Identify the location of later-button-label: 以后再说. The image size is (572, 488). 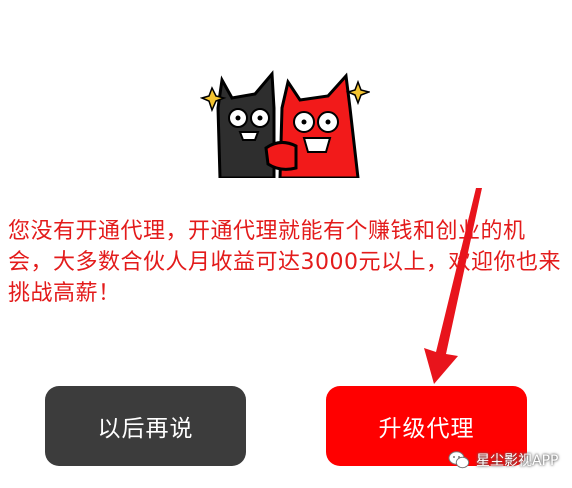
(145, 429).